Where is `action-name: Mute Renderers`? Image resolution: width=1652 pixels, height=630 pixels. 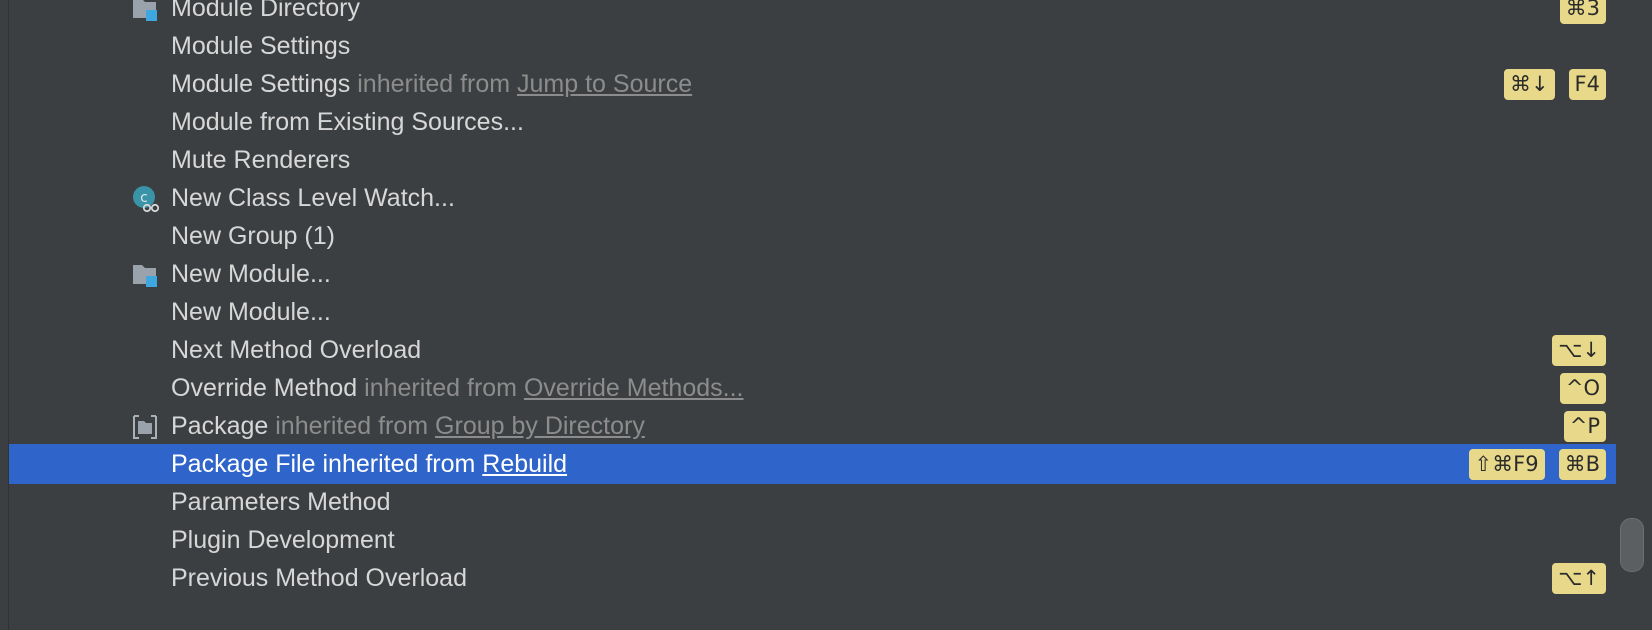 action-name: Mute Renderers is located at coordinates (261, 159).